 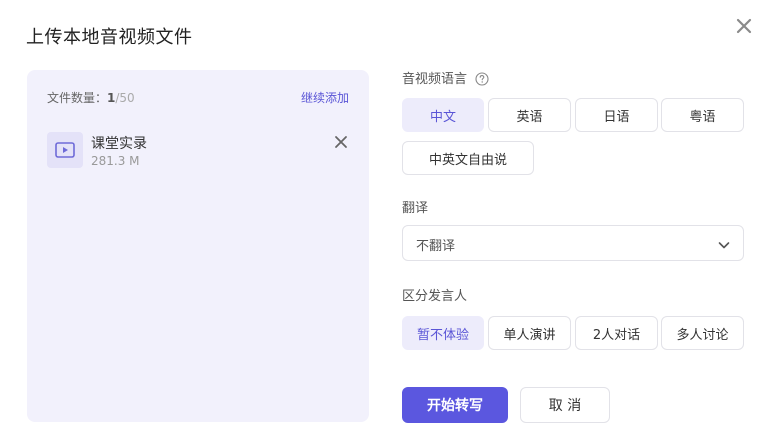 I want to click on file-count: 文件数量：1/50, so click(x=91, y=97).